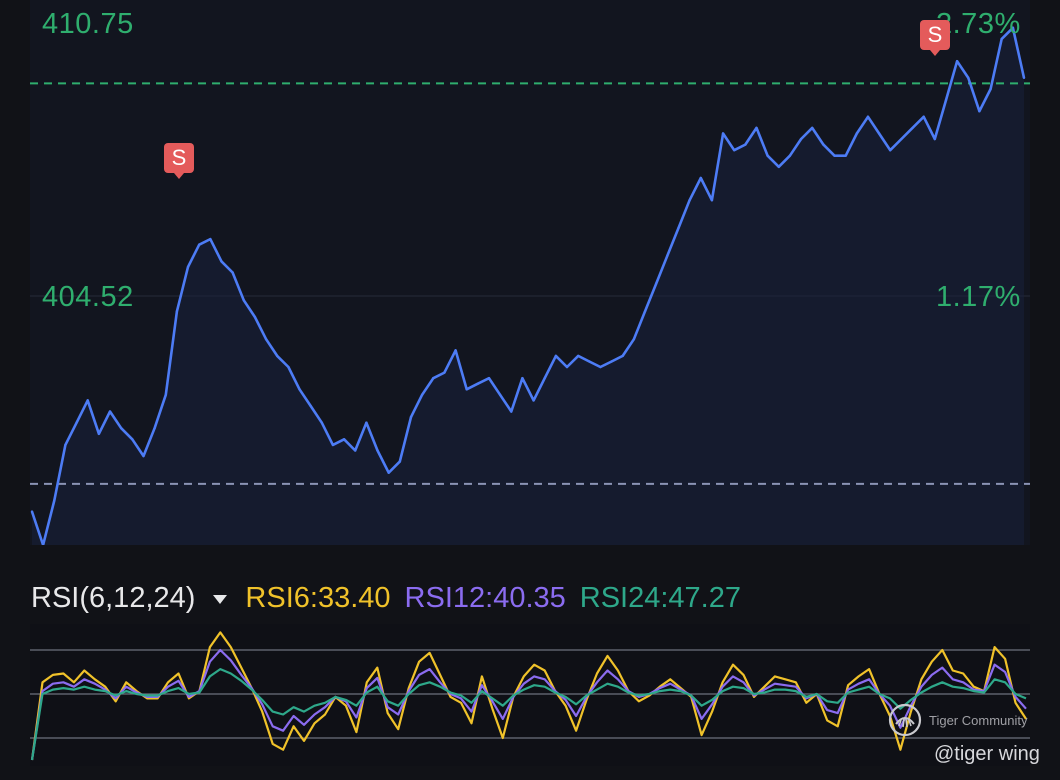 This screenshot has height=780, width=1060. What do you see at coordinates (978, 297) in the screenshot?
I see `pct-label-mid: 1.17%` at bounding box center [978, 297].